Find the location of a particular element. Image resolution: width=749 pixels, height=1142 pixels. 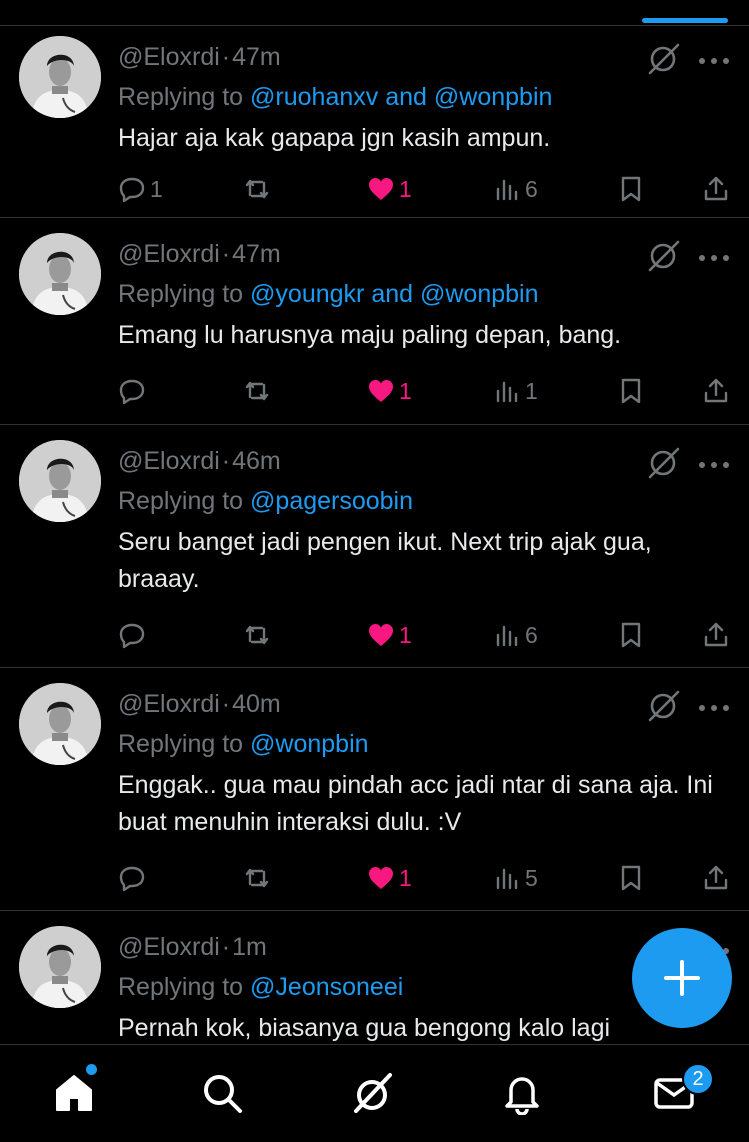

retweet-icon is located at coordinates (257, 878).